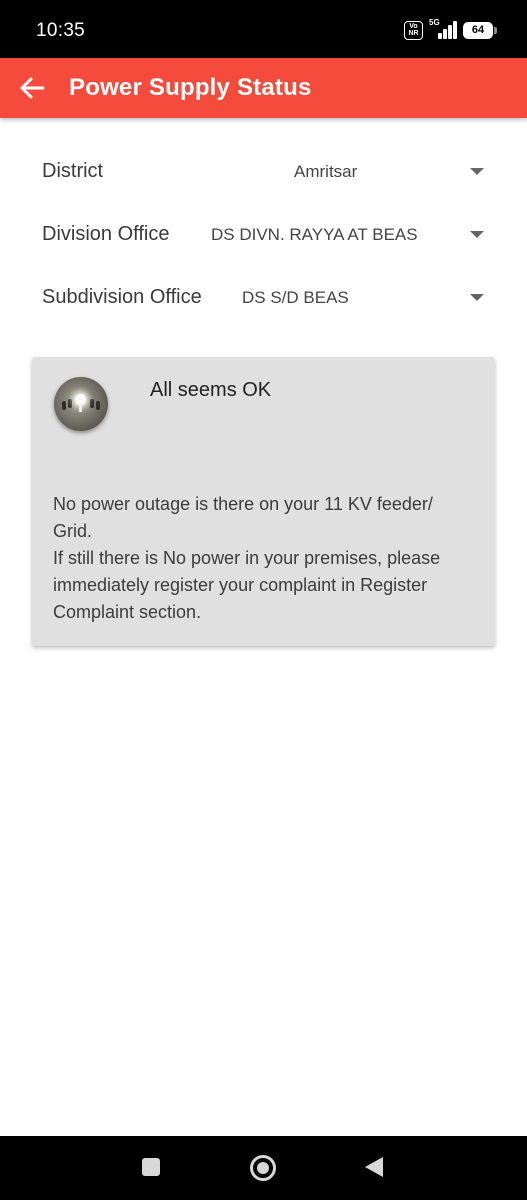 Image resolution: width=527 pixels, height=1200 pixels. What do you see at coordinates (81, 404) in the screenshot?
I see `light-bulb-icon` at bounding box center [81, 404].